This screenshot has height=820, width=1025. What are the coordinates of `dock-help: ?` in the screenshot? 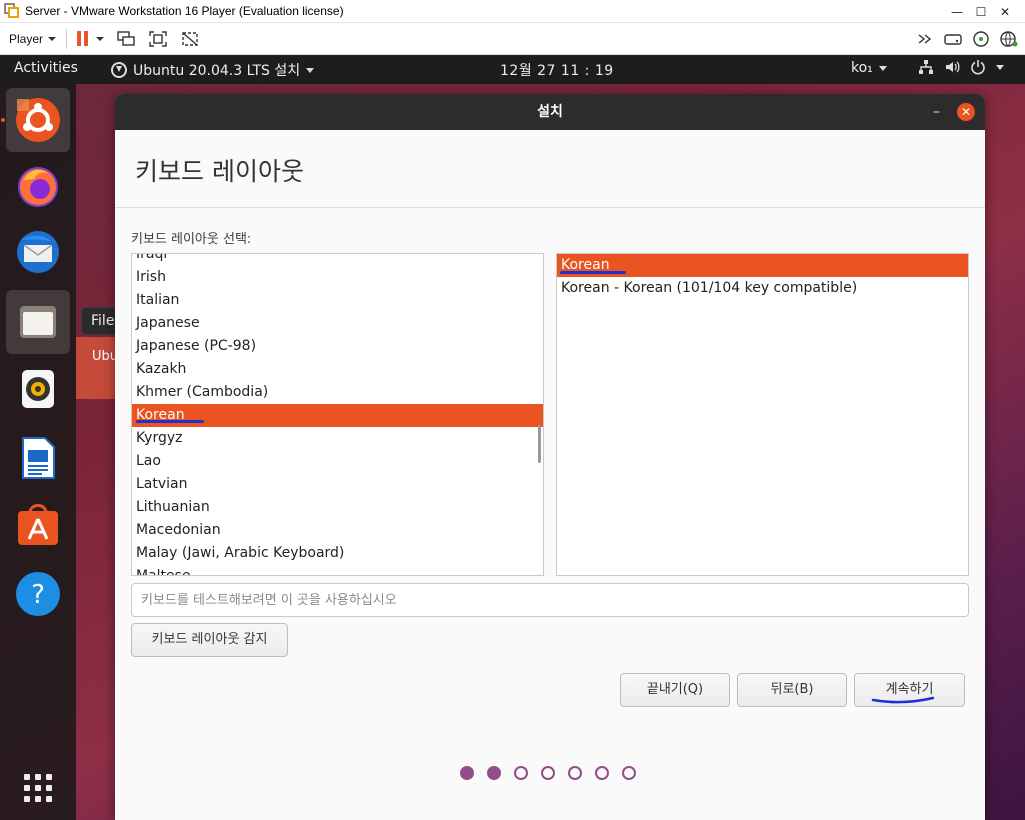 It's located at (38, 594).